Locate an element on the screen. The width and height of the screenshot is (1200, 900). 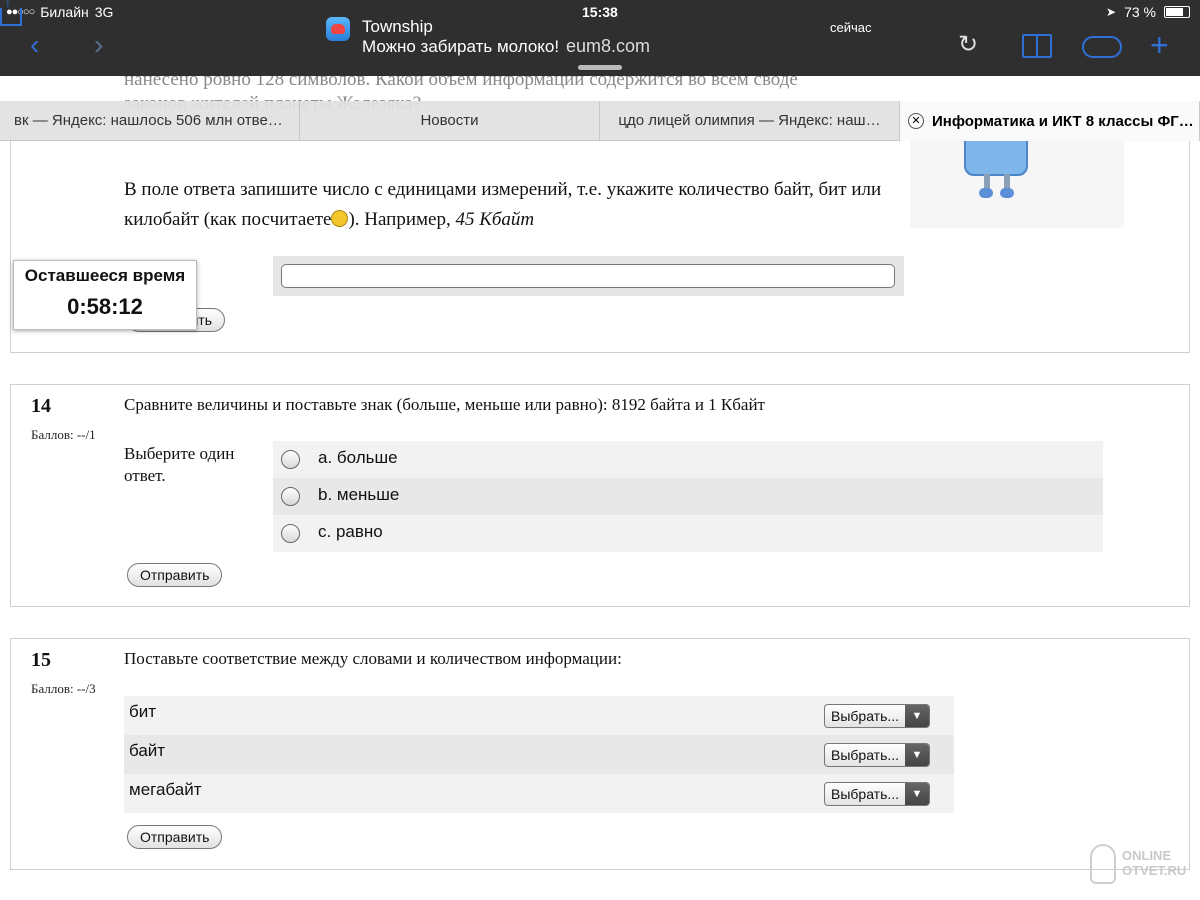
lightbulb-icon is located at coordinates (1103, 864).